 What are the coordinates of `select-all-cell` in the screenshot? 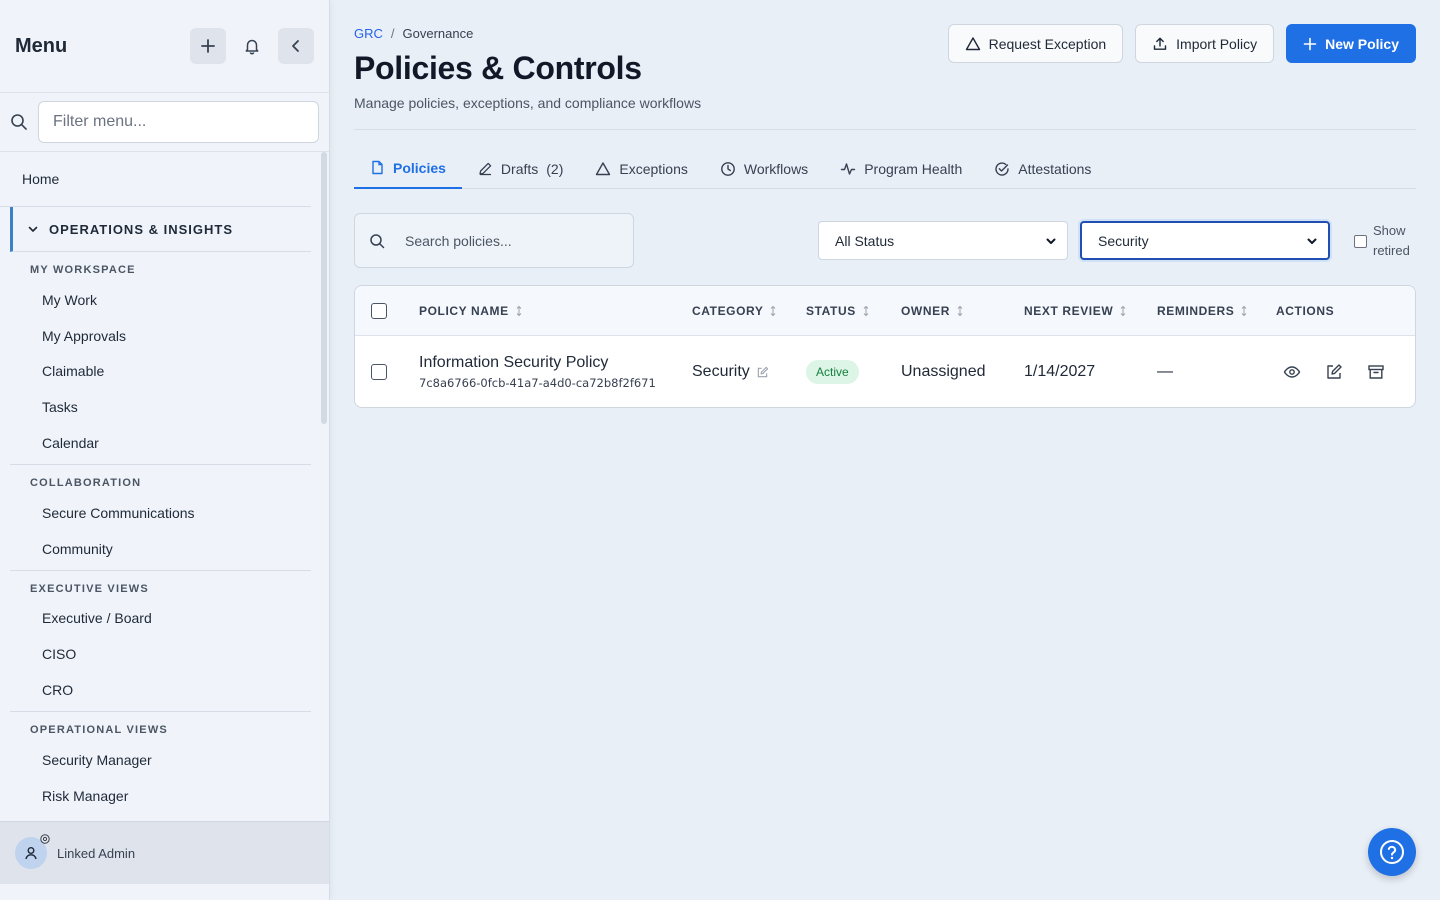 It's located at (379, 311).